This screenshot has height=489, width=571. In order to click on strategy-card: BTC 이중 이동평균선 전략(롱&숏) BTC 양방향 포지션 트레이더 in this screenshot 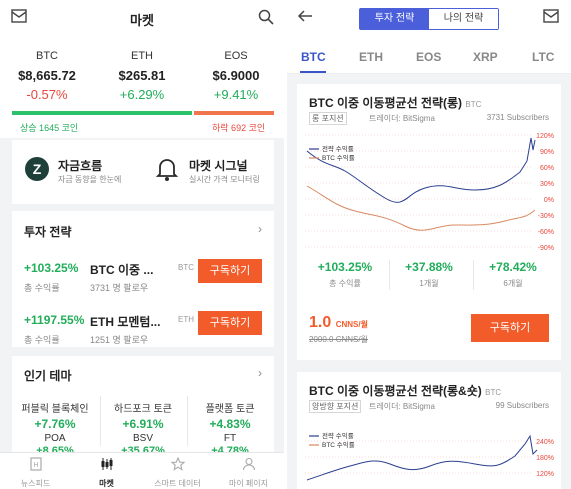, I will do `click(429, 430)`.